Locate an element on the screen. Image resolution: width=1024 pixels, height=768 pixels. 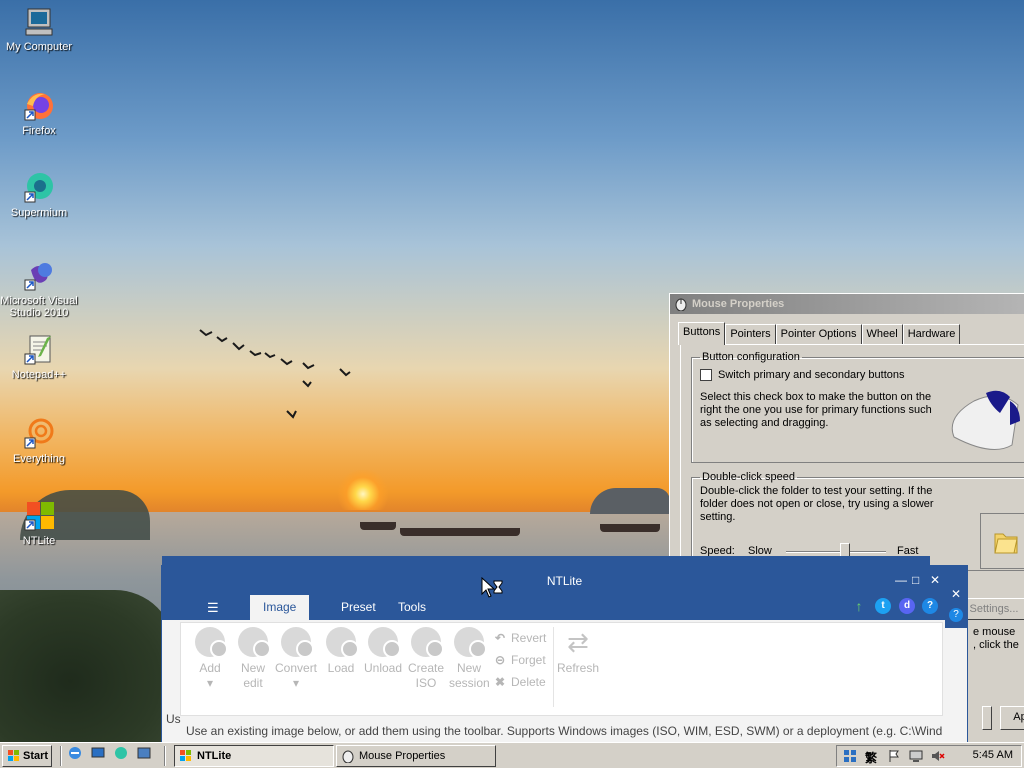
tab-preset: Preset is located at coordinates (358, 607).